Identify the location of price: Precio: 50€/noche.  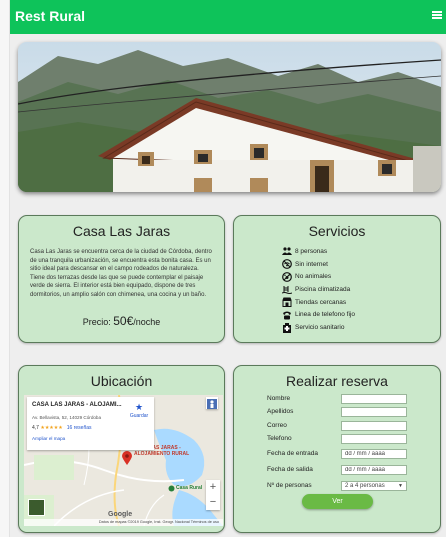
(121, 321).